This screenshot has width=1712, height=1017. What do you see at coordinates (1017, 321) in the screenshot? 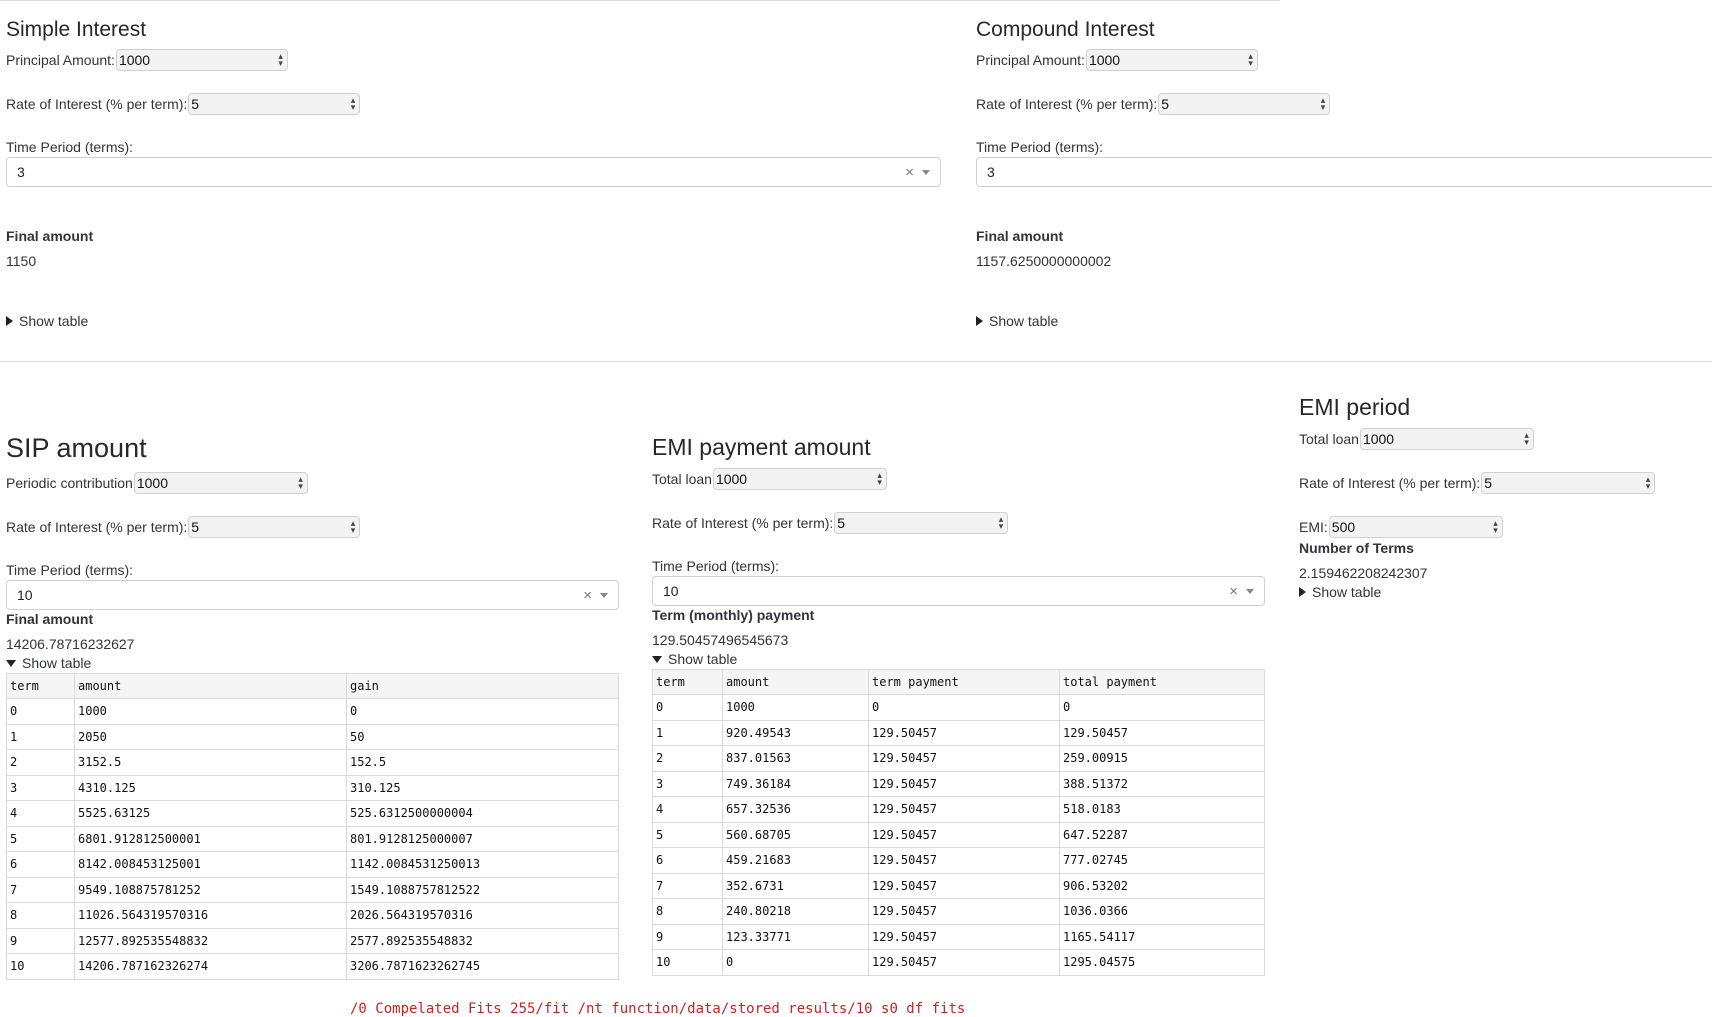
I see `compound-show-table: Show table` at bounding box center [1017, 321].